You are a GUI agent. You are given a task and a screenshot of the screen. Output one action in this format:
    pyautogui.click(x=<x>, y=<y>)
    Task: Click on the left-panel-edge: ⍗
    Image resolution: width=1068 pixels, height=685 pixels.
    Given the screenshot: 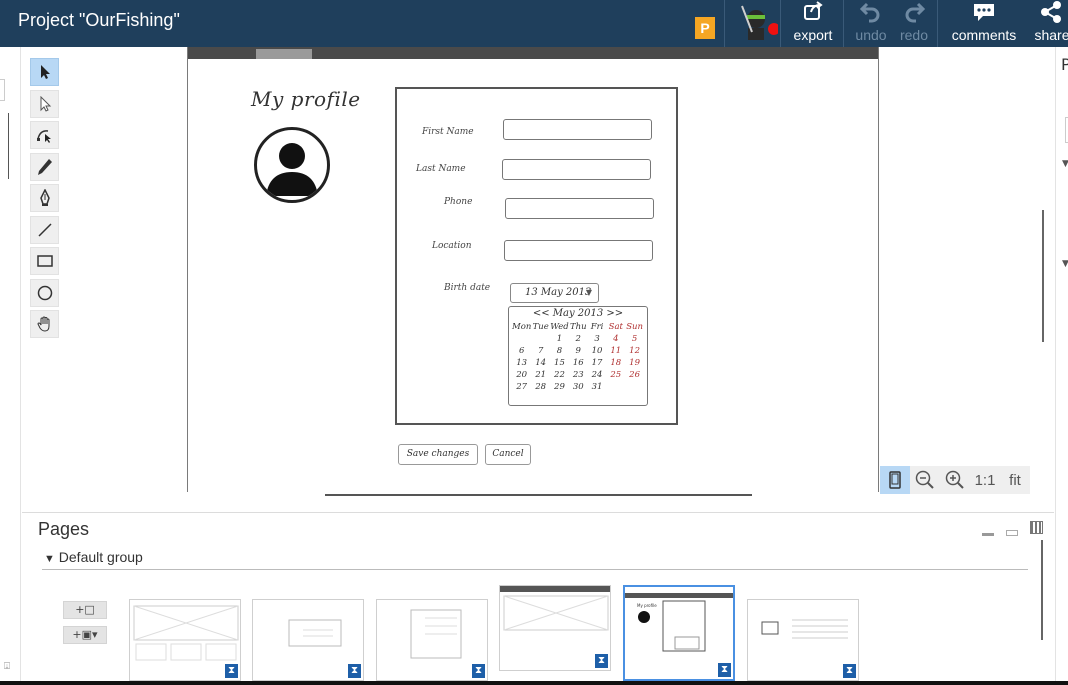 What is the action you would take?
    pyautogui.click(x=10, y=366)
    